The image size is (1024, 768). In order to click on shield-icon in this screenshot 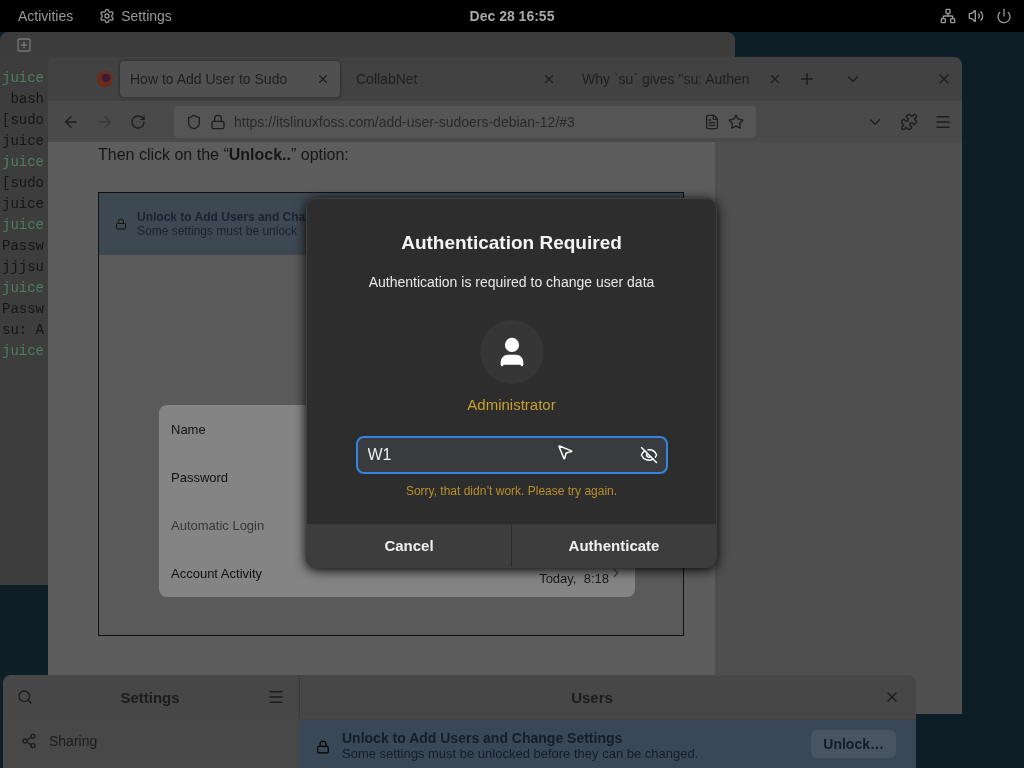, I will do `click(194, 121)`.